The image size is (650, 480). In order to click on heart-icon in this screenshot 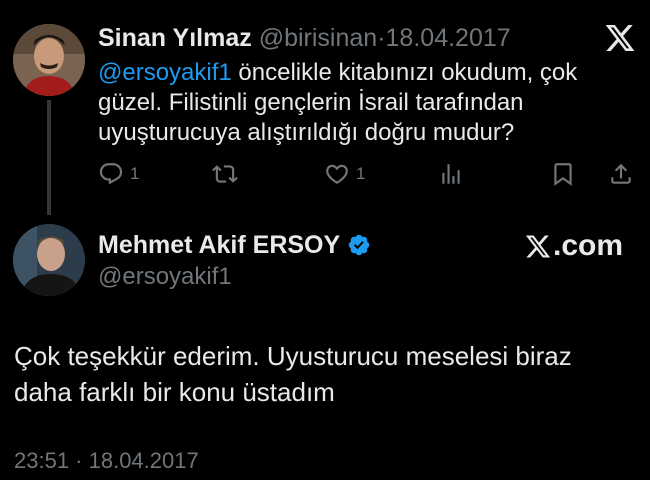, I will do `click(337, 174)`.